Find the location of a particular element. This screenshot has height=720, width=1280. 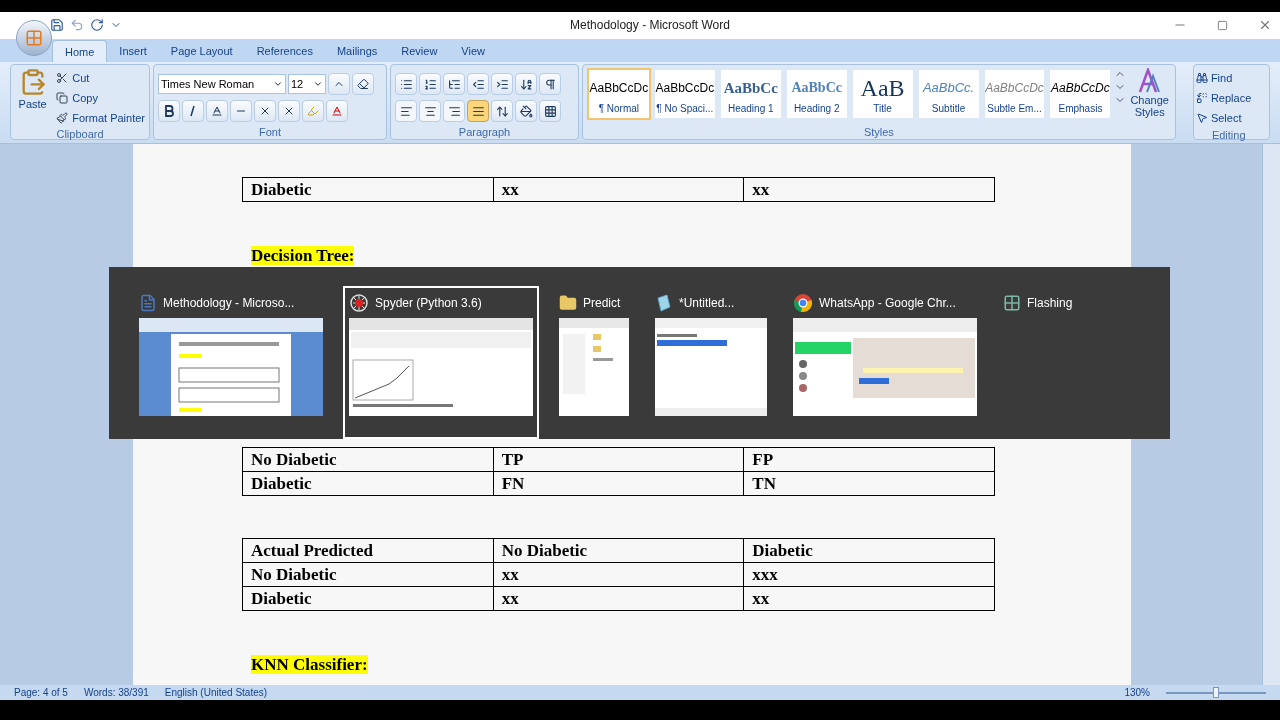

show-marks-button is located at coordinates (550, 84).